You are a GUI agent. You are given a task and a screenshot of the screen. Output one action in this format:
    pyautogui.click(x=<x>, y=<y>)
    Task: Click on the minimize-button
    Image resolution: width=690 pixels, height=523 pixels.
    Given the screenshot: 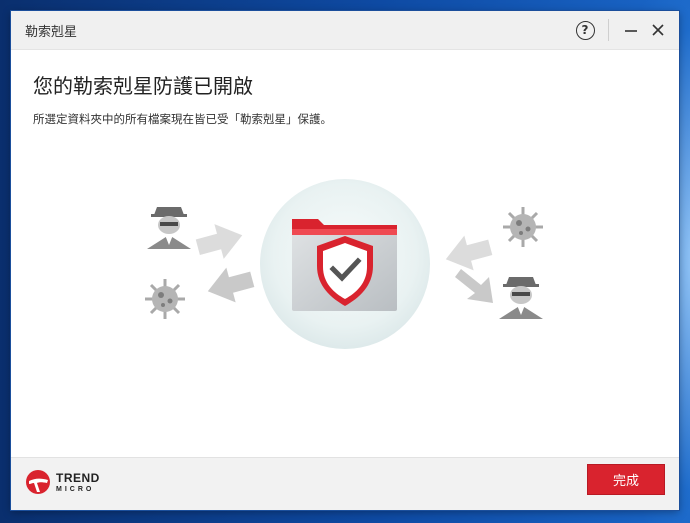 What is the action you would take?
    pyautogui.click(x=631, y=30)
    